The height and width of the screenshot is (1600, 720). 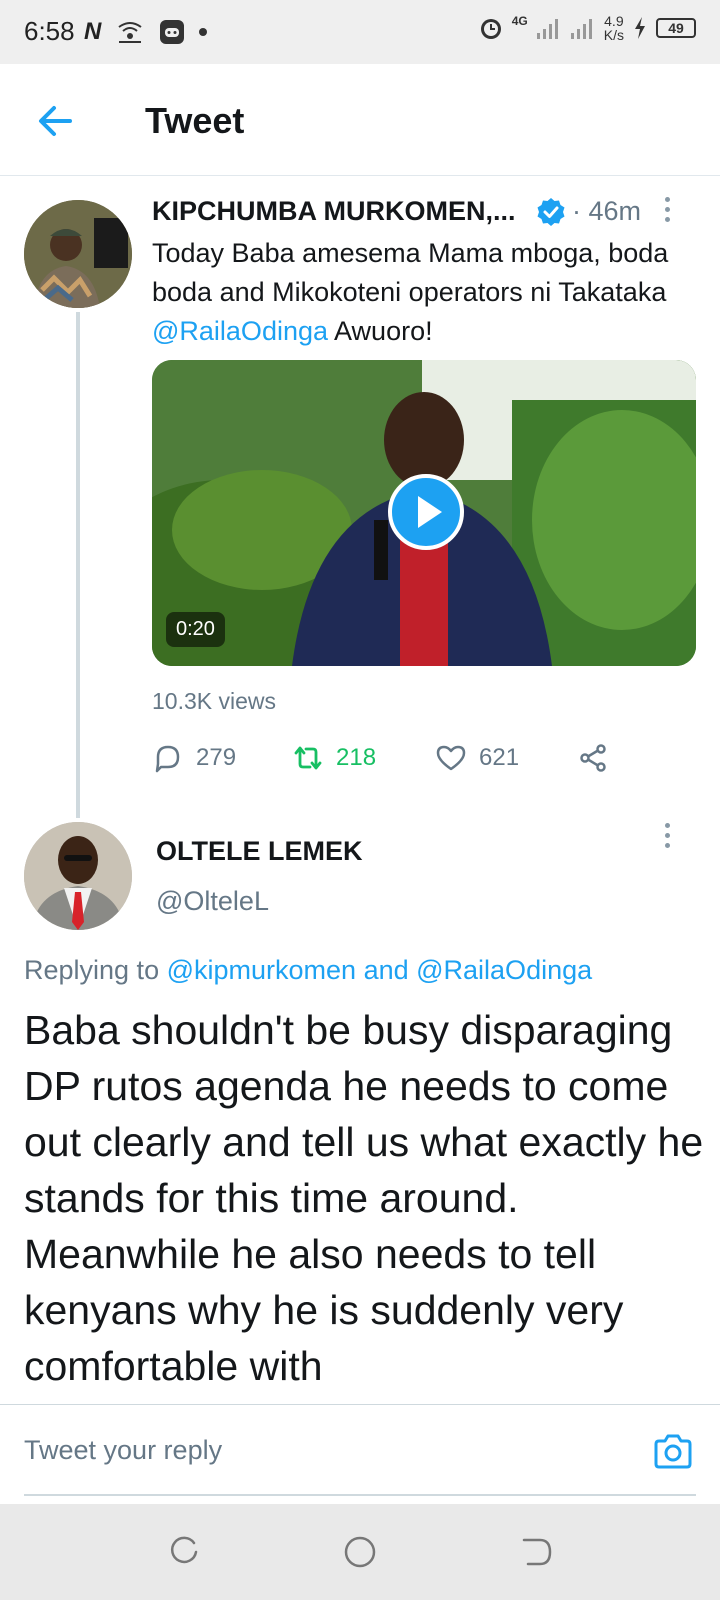 I want to click on retweet-count: 218, so click(x=356, y=757).